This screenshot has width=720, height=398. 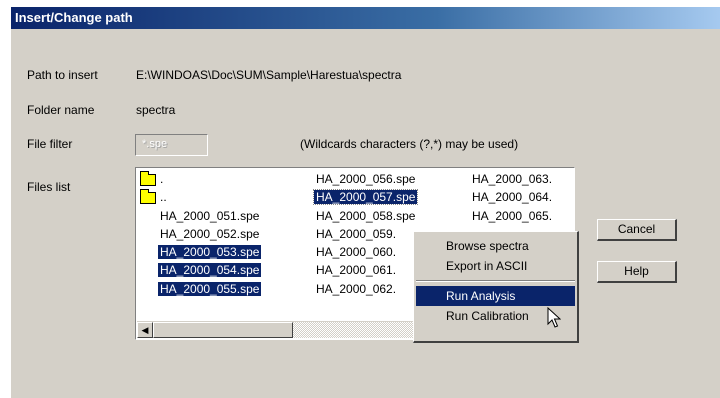 What do you see at coordinates (365, 18) in the screenshot?
I see `dialog-title: Insert/Change path` at bounding box center [365, 18].